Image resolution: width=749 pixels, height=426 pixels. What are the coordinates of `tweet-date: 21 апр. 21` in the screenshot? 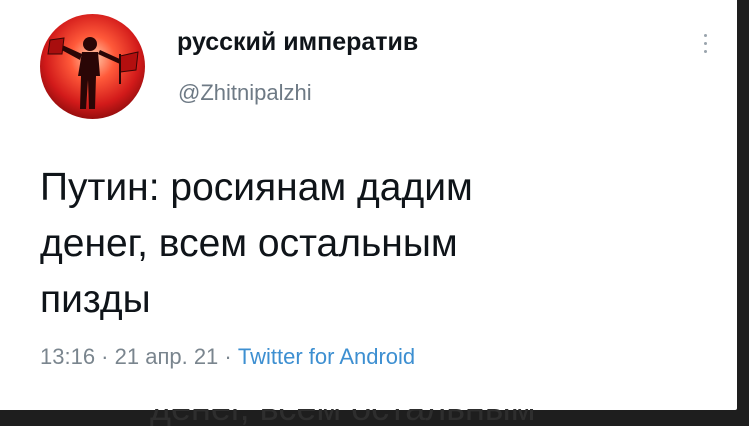 It's located at (167, 356).